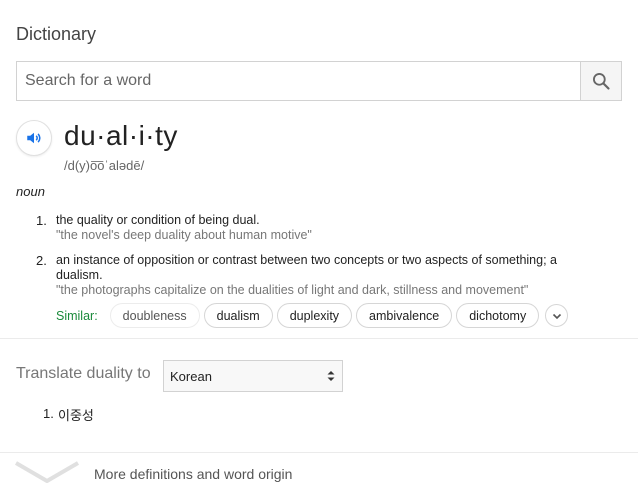 The width and height of the screenshot is (638, 493). What do you see at coordinates (76, 416) in the screenshot?
I see `translation-text: 이중성` at bounding box center [76, 416].